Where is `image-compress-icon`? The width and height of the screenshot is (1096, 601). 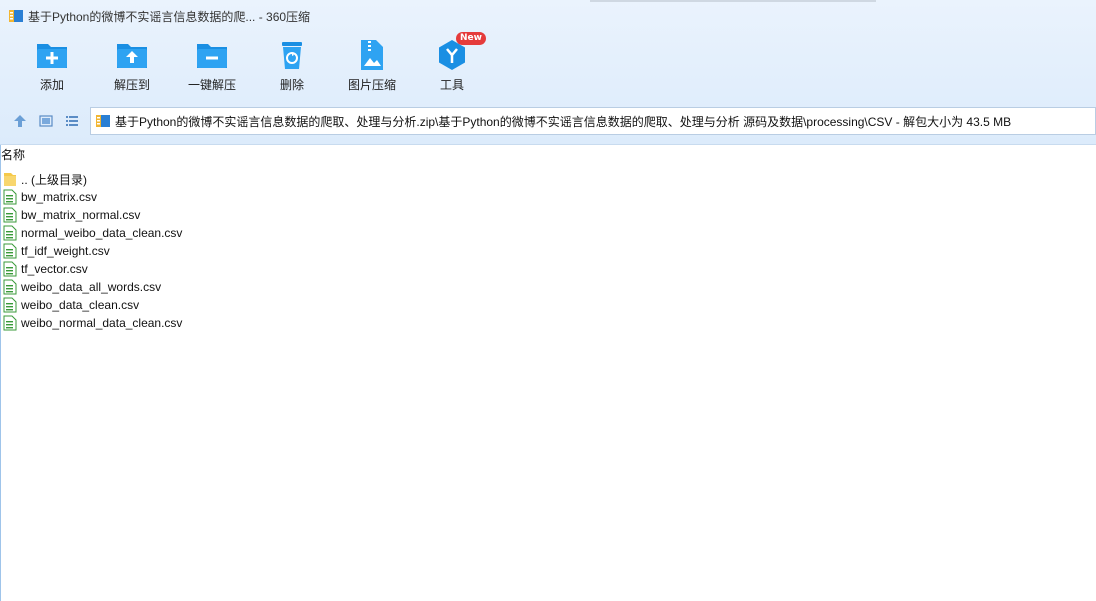 image-compress-icon is located at coordinates (372, 55).